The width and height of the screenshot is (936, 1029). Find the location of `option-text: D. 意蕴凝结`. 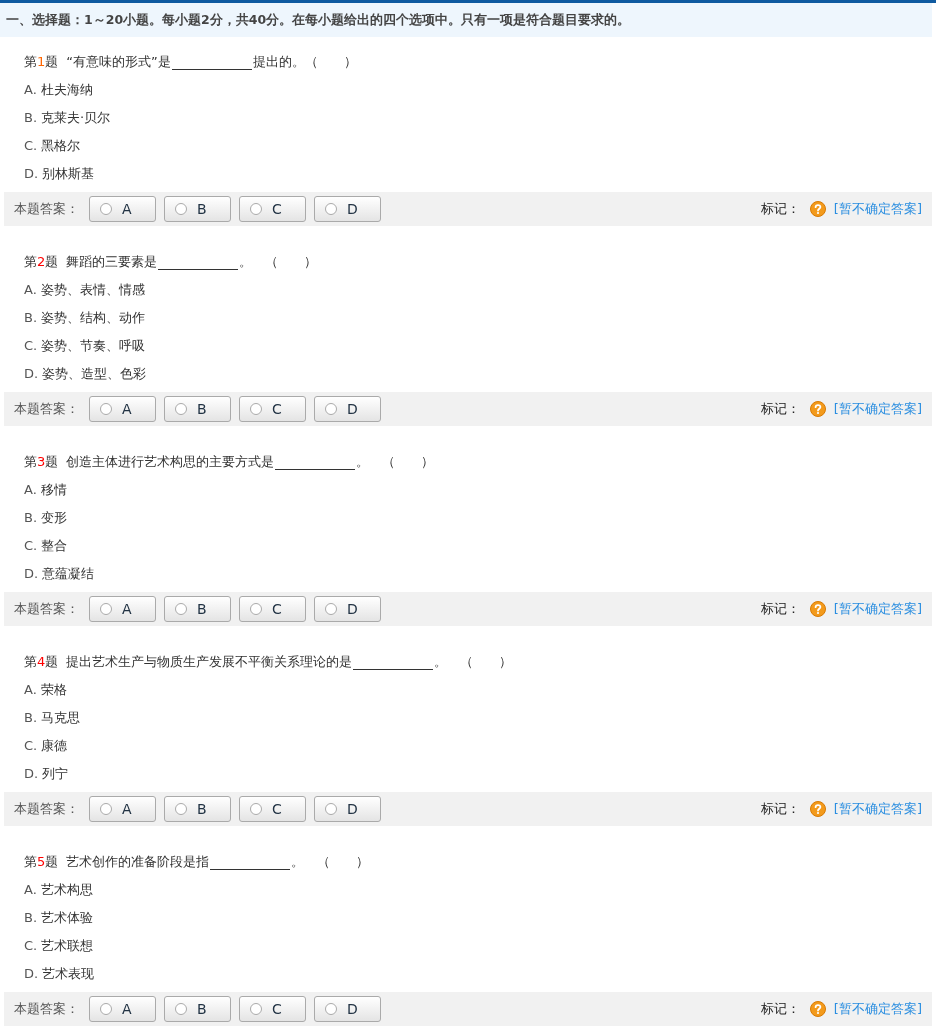

option-text: D. 意蕴凝结 is located at coordinates (59, 574).